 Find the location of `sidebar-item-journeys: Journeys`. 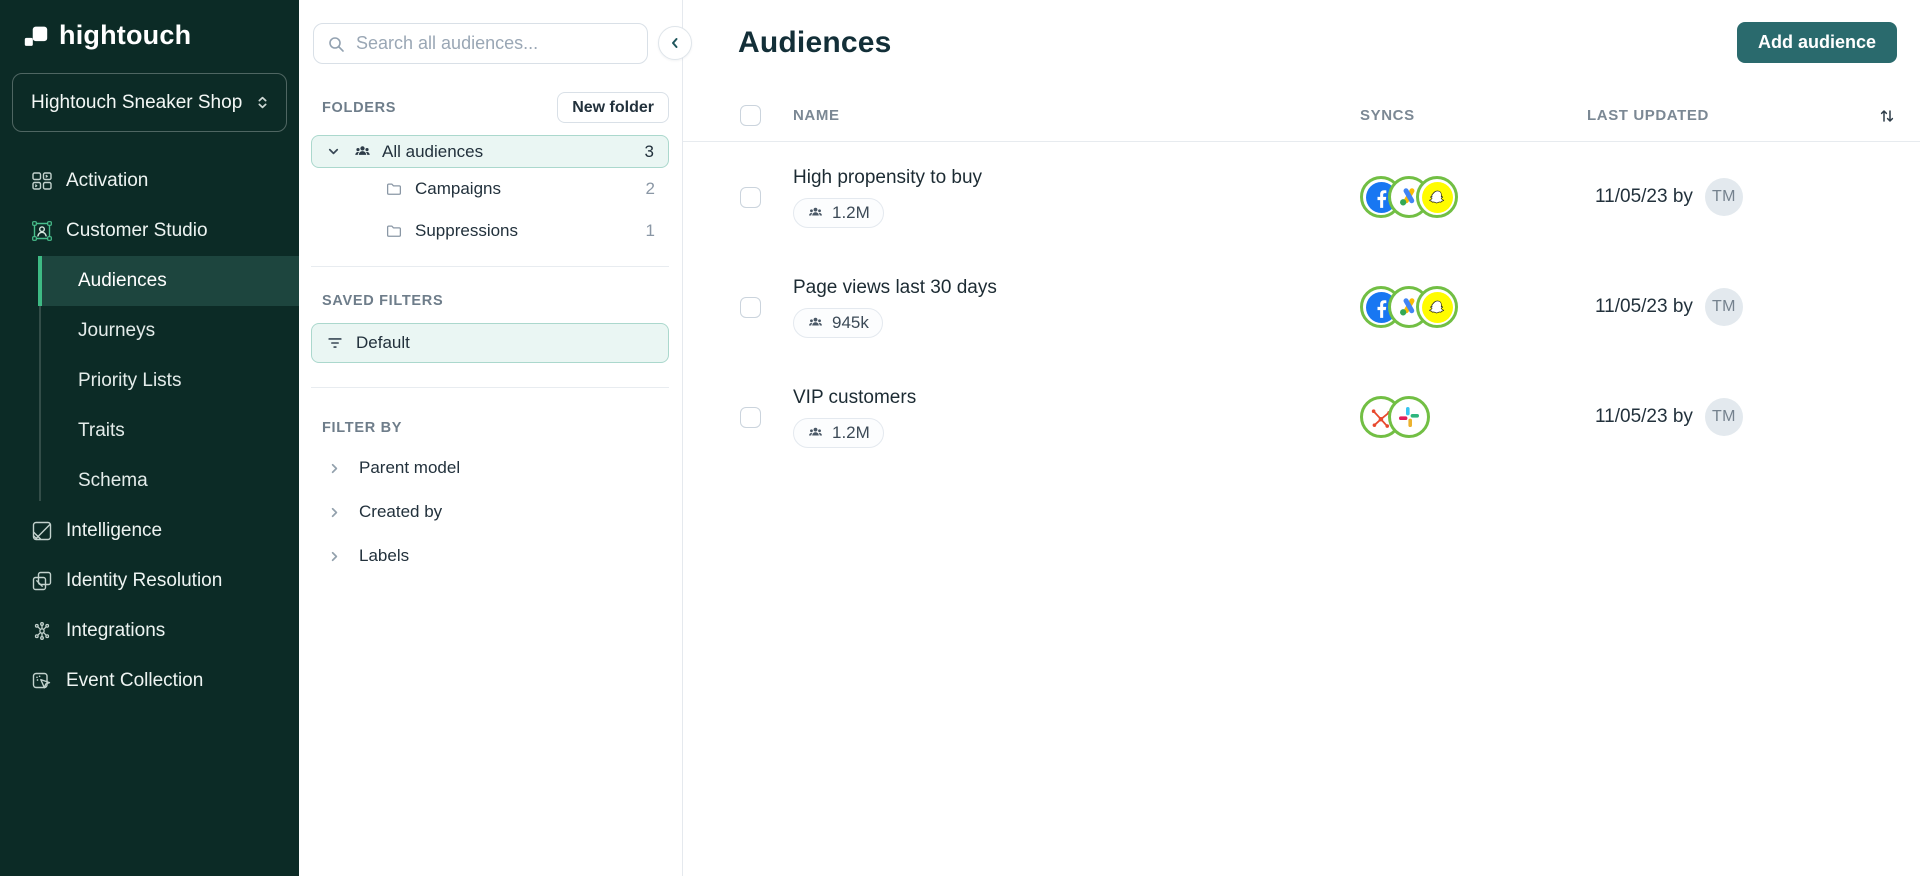

sidebar-item-journeys: Journeys is located at coordinates (168, 331).